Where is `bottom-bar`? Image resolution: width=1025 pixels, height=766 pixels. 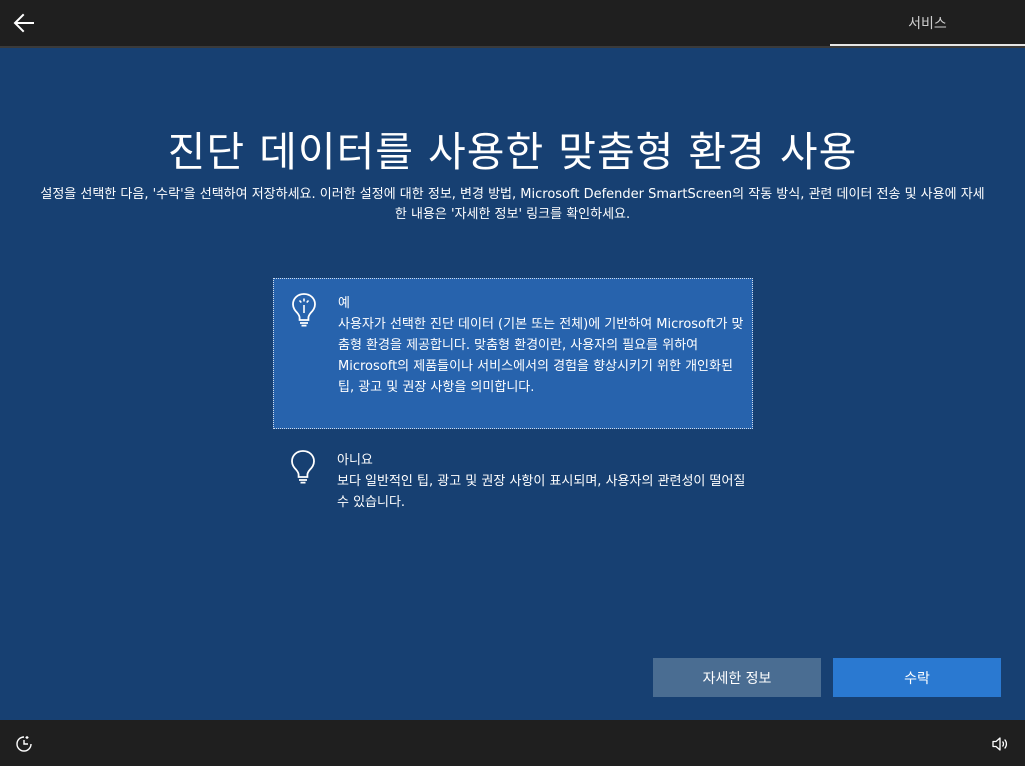 bottom-bar is located at coordinates (512, 743).